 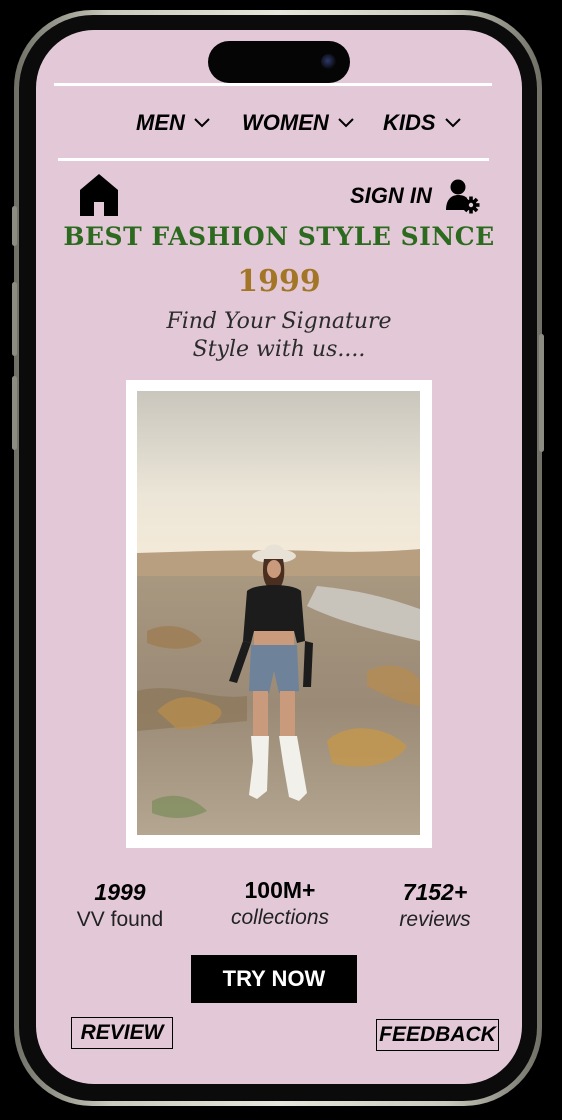 What do you see at coordinates (279, 281) in the screenshot?
I see `headline-year: 1999` at bounding box center [279, 281].